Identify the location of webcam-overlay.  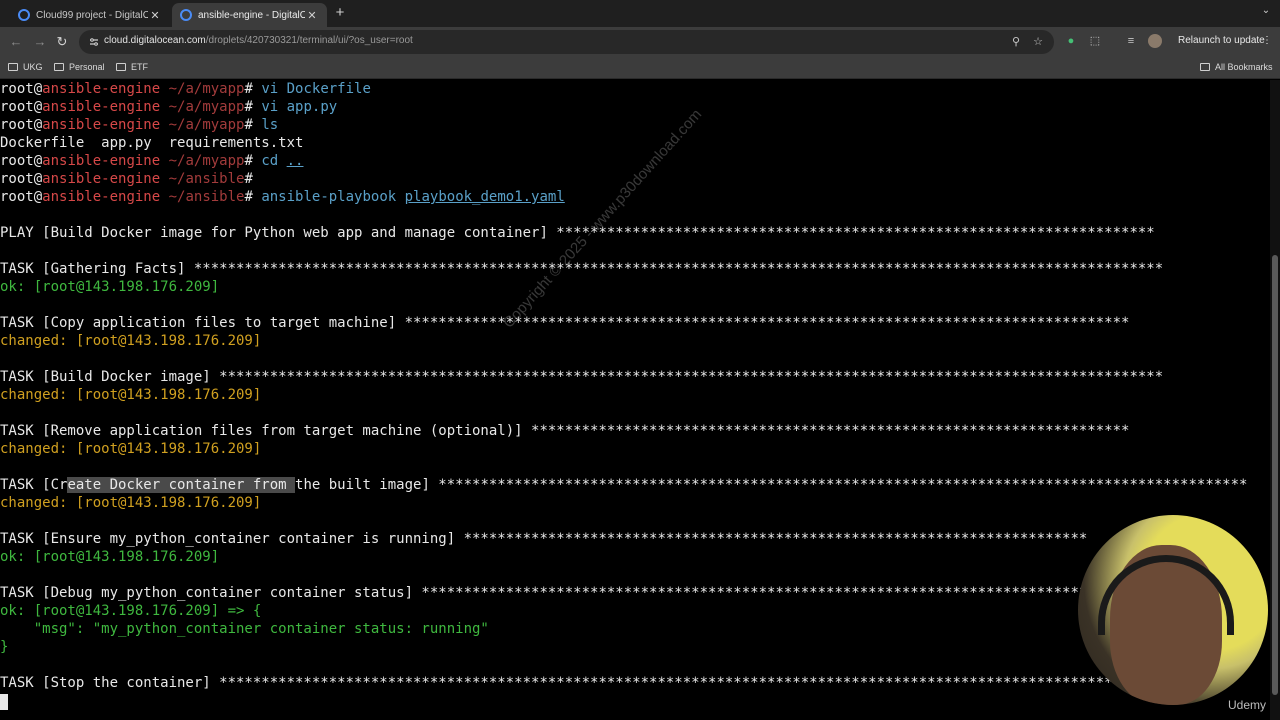
(1173, 610).